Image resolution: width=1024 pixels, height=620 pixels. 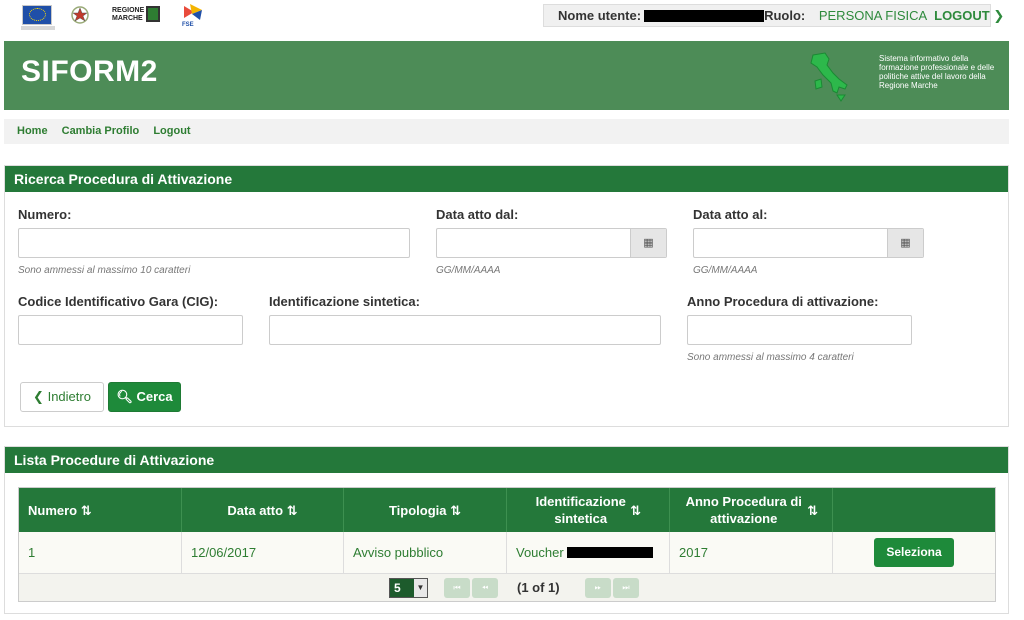 What do you see at coordinates (600, 15) in the screenshot?
I see `user-name-label: Nome utente:` at bounding box center [600, 15].